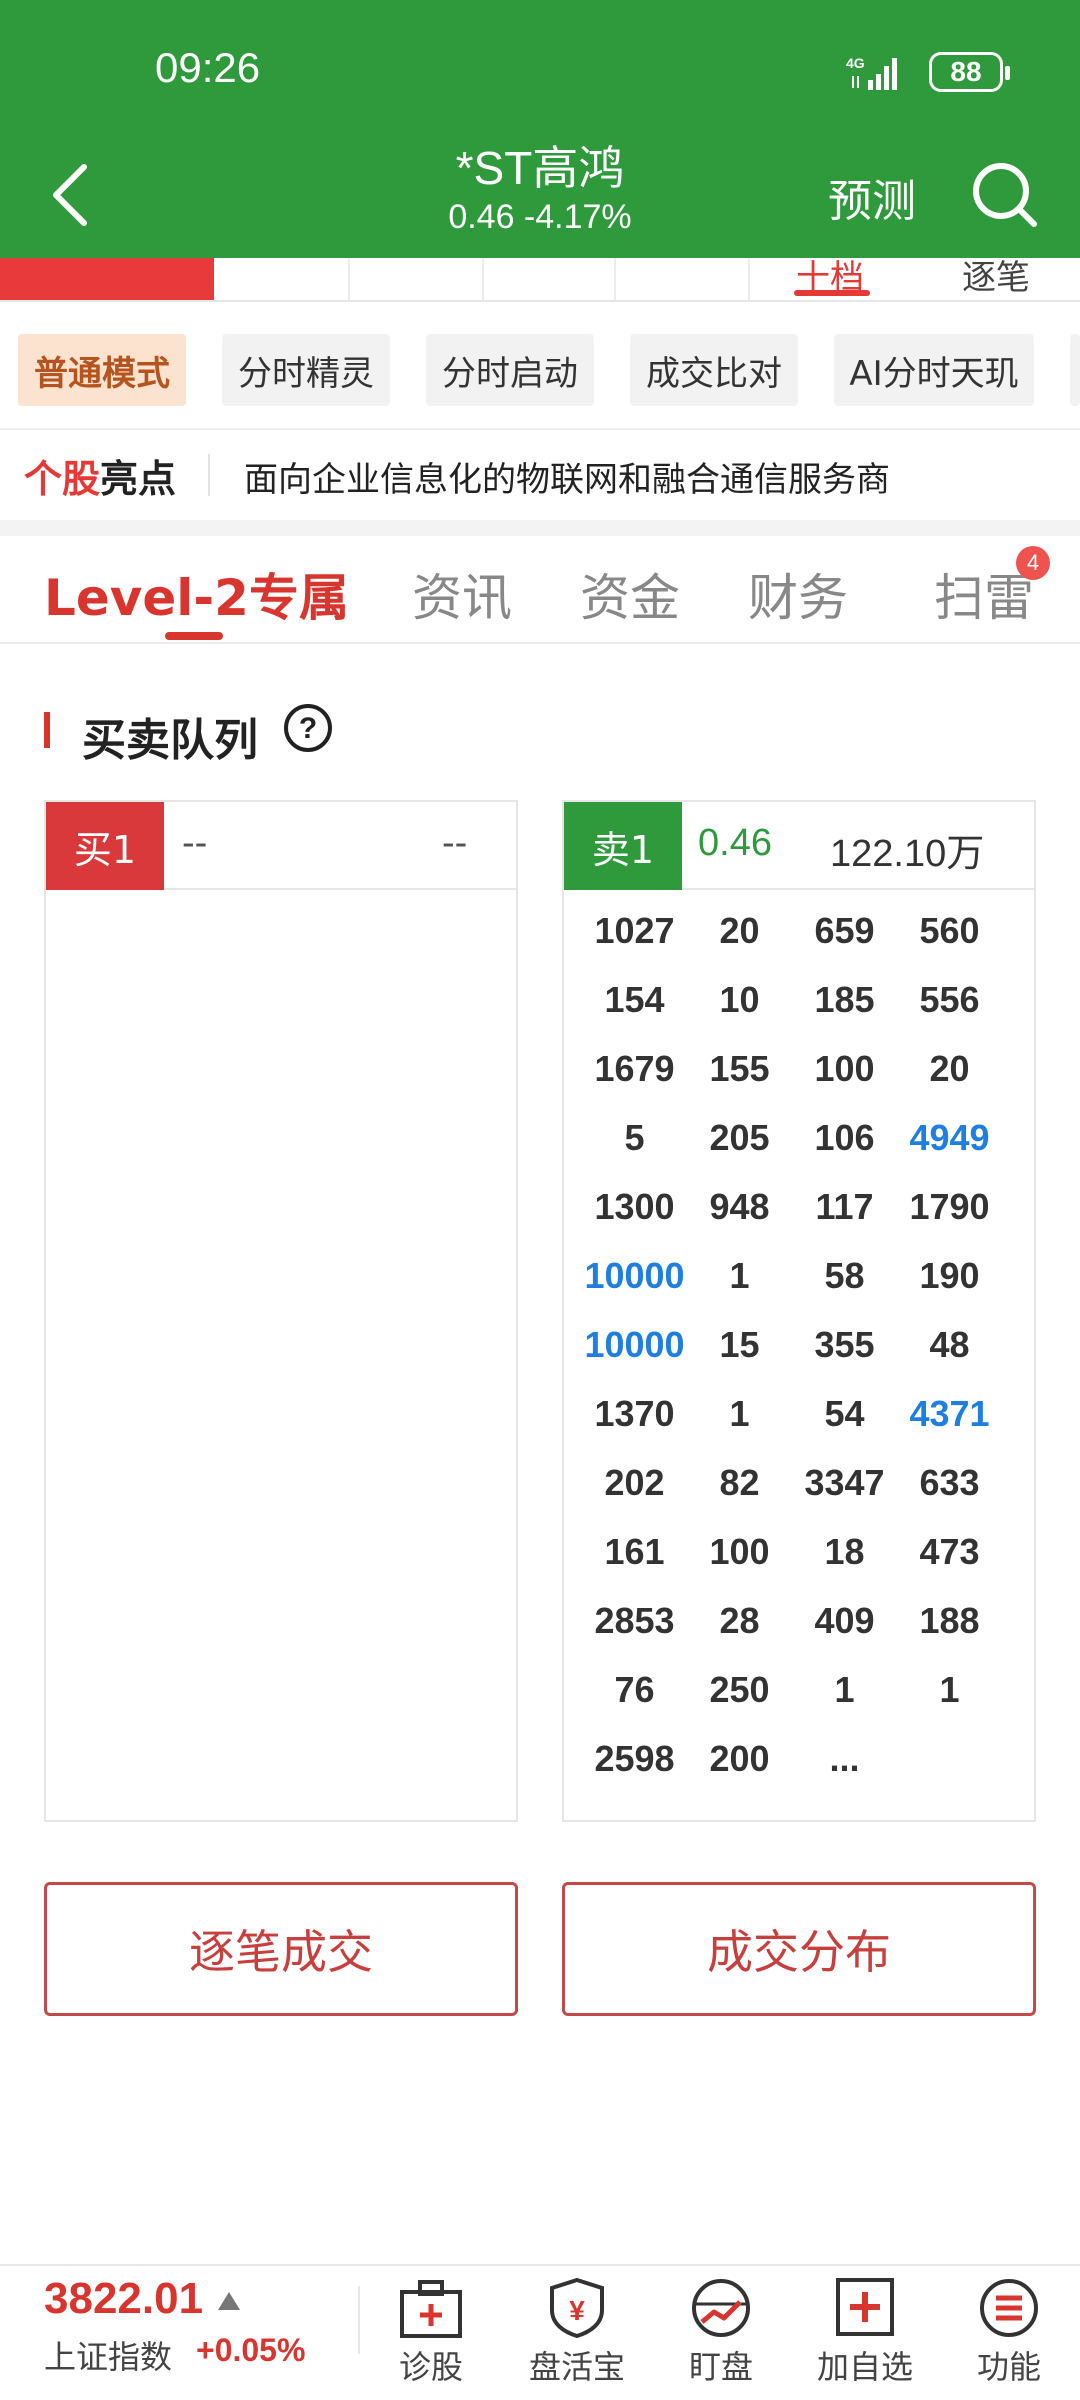  What do you see at coordinates (799, 1551) in the screenshot?
I see `queue-row: 161 100 18 473` at bounding box center [799, 1551].